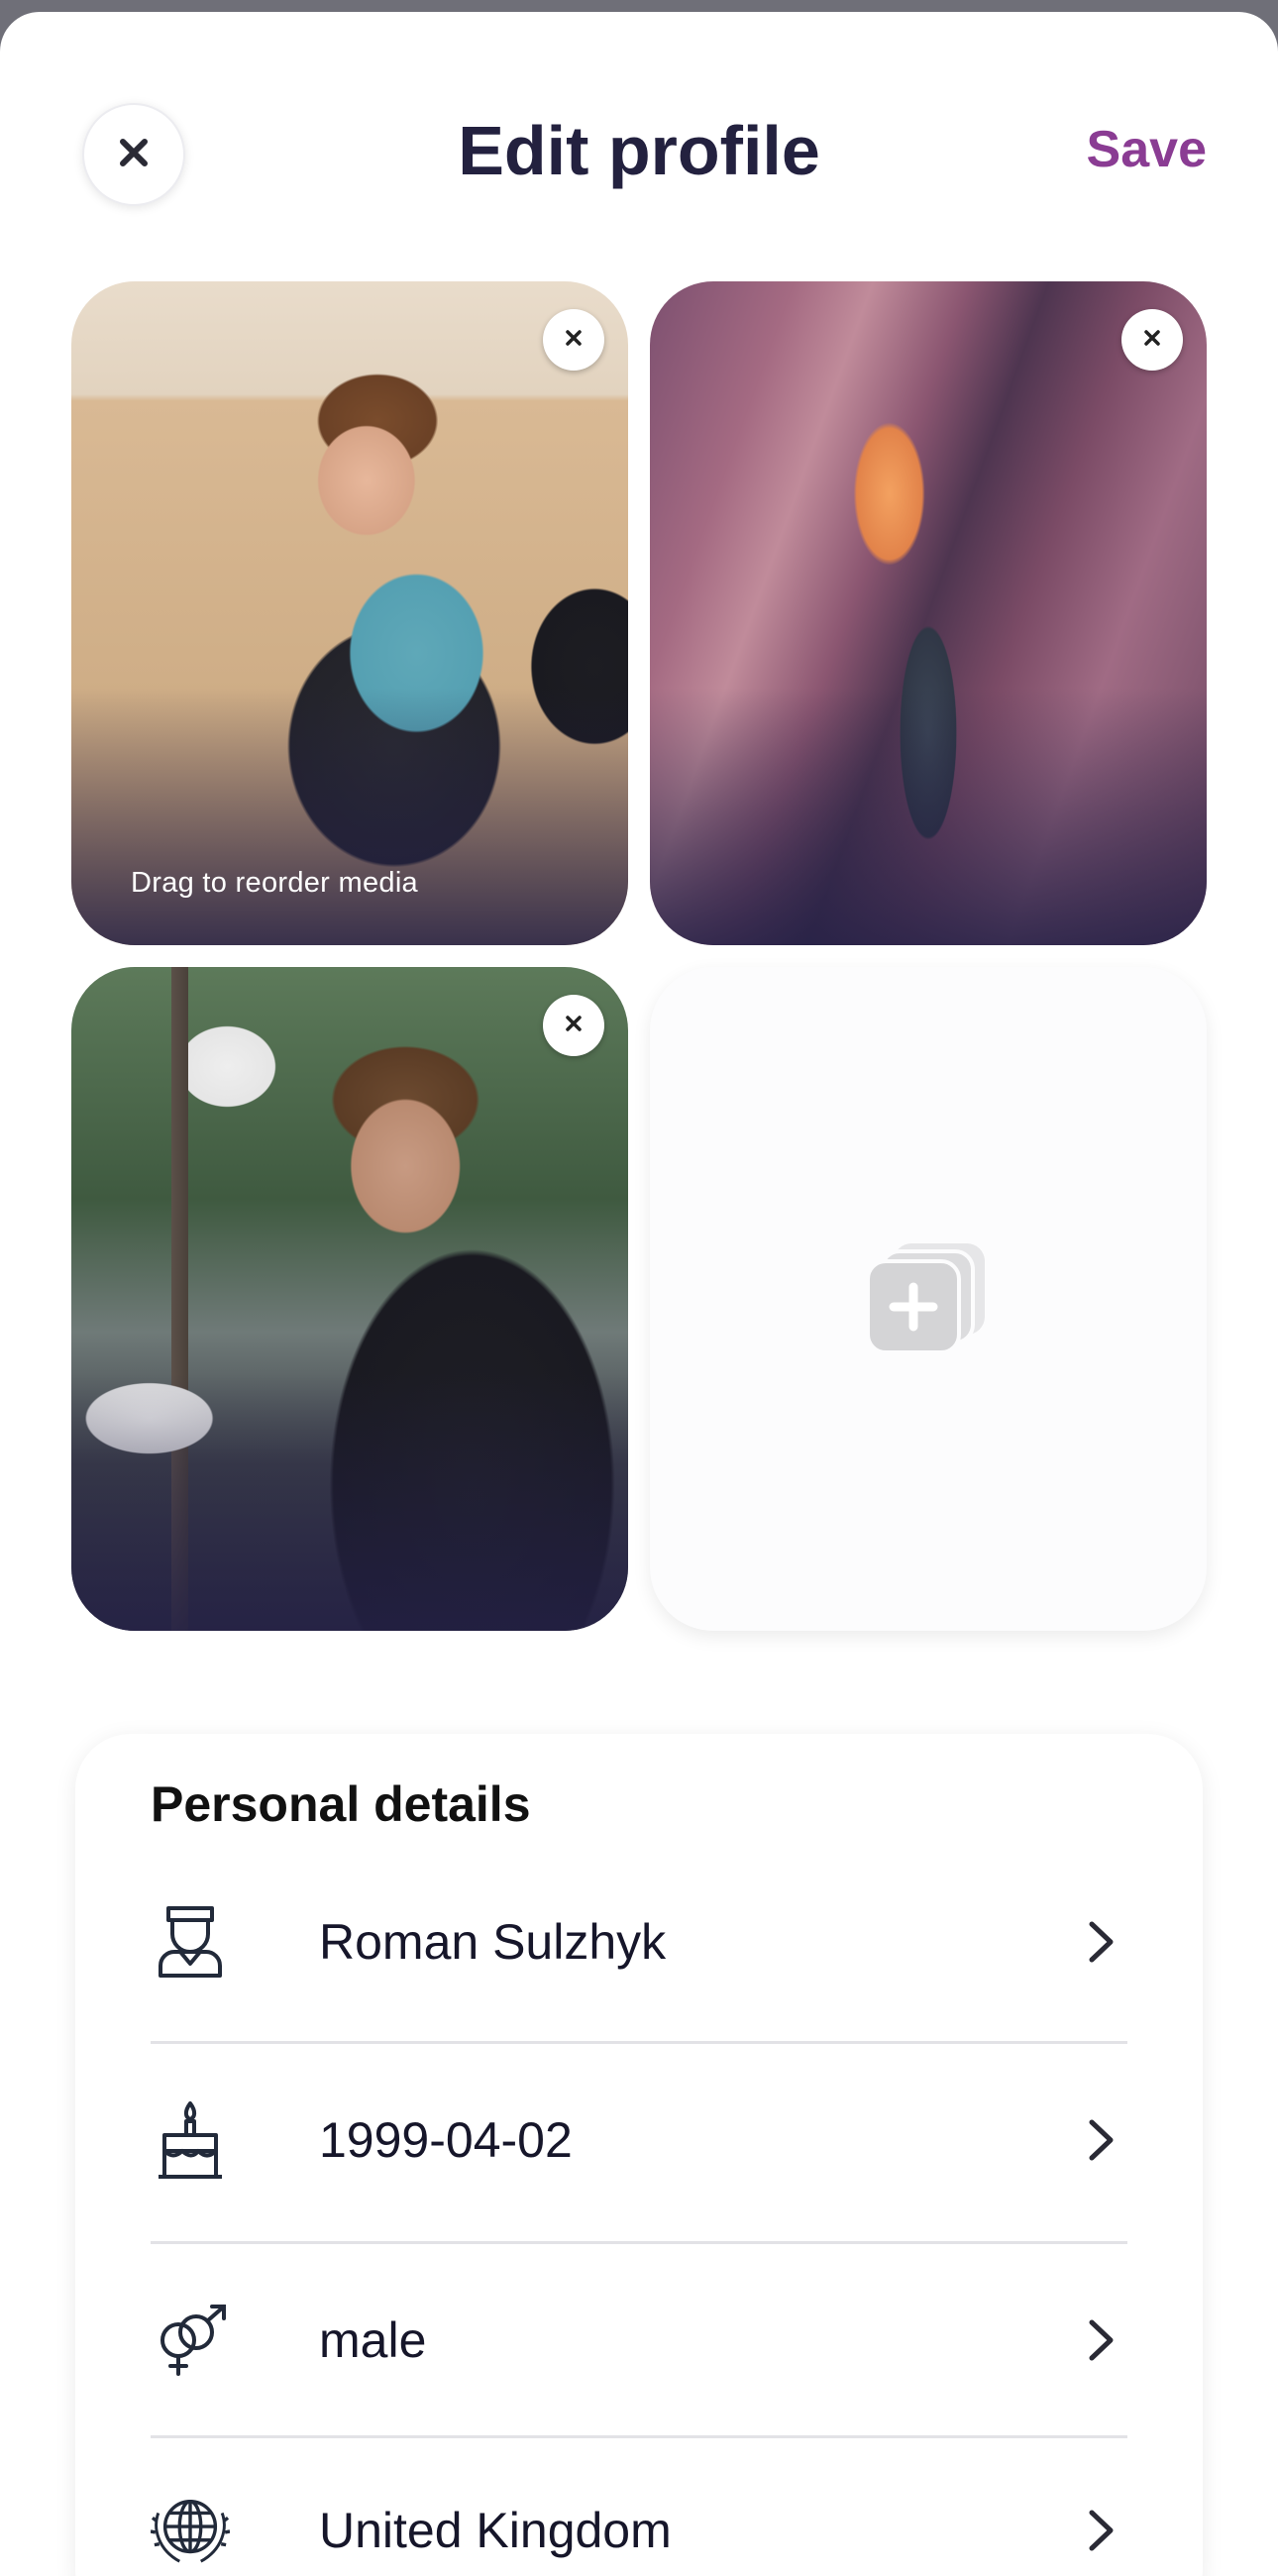 The width and height of the screenshot is (1278, 2576). I want to click on birthday-cake-icon, so click(190, 2140).